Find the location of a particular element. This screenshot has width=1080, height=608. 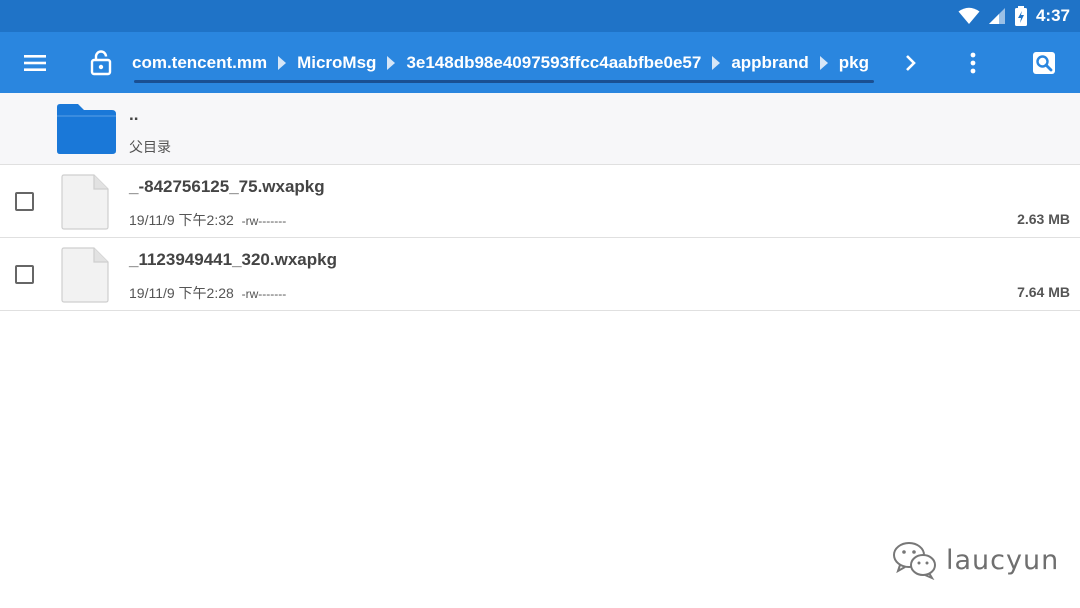

more-vertical-icon is located at coordinates (973, 62).